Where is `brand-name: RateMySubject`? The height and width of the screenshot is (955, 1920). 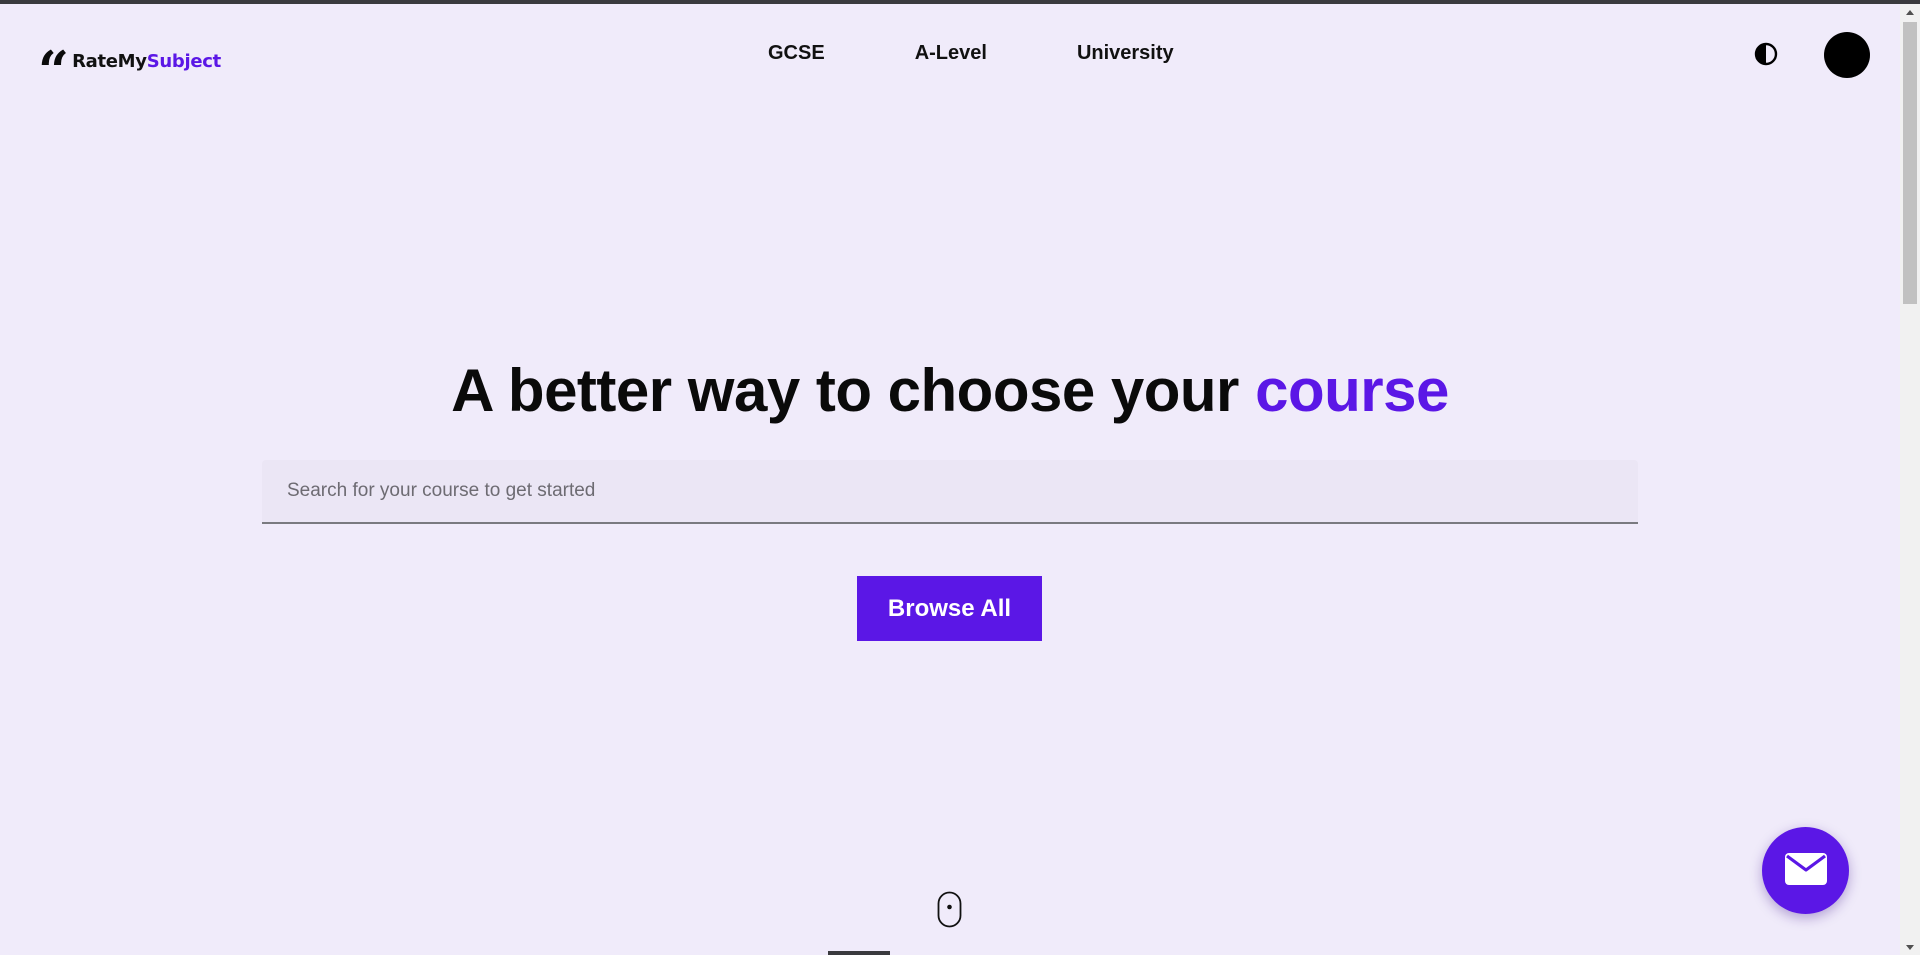
brand-name: RateMySubject is located at coordinates (146, 61).